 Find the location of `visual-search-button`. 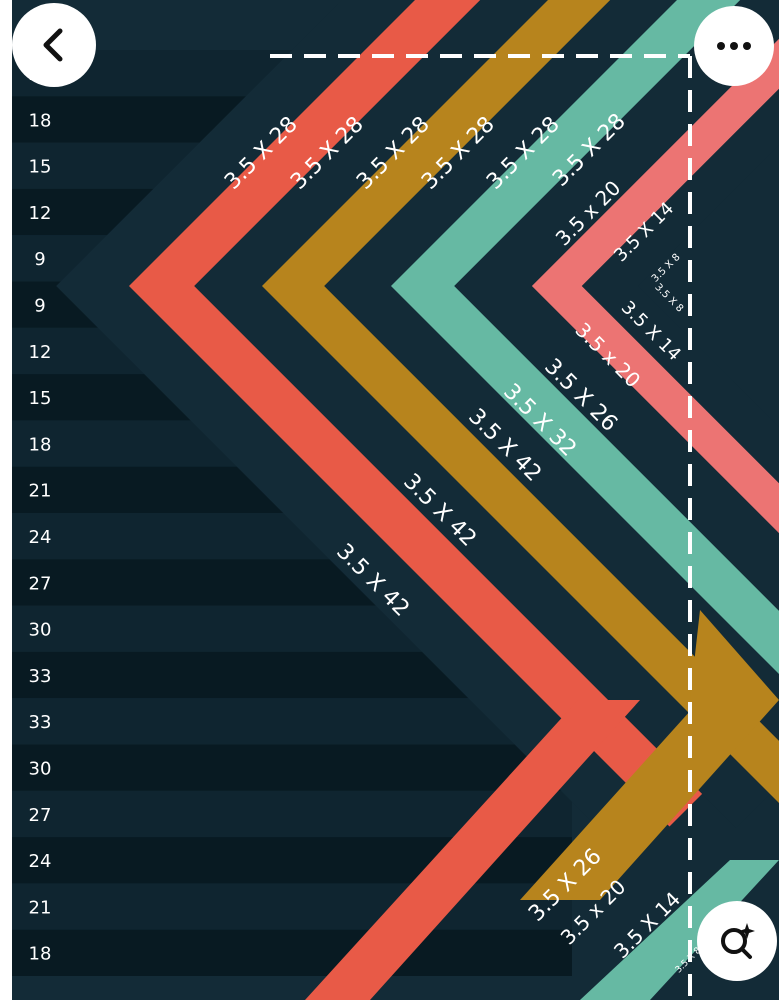

visual-search-button is located at coordinates (737, 941).